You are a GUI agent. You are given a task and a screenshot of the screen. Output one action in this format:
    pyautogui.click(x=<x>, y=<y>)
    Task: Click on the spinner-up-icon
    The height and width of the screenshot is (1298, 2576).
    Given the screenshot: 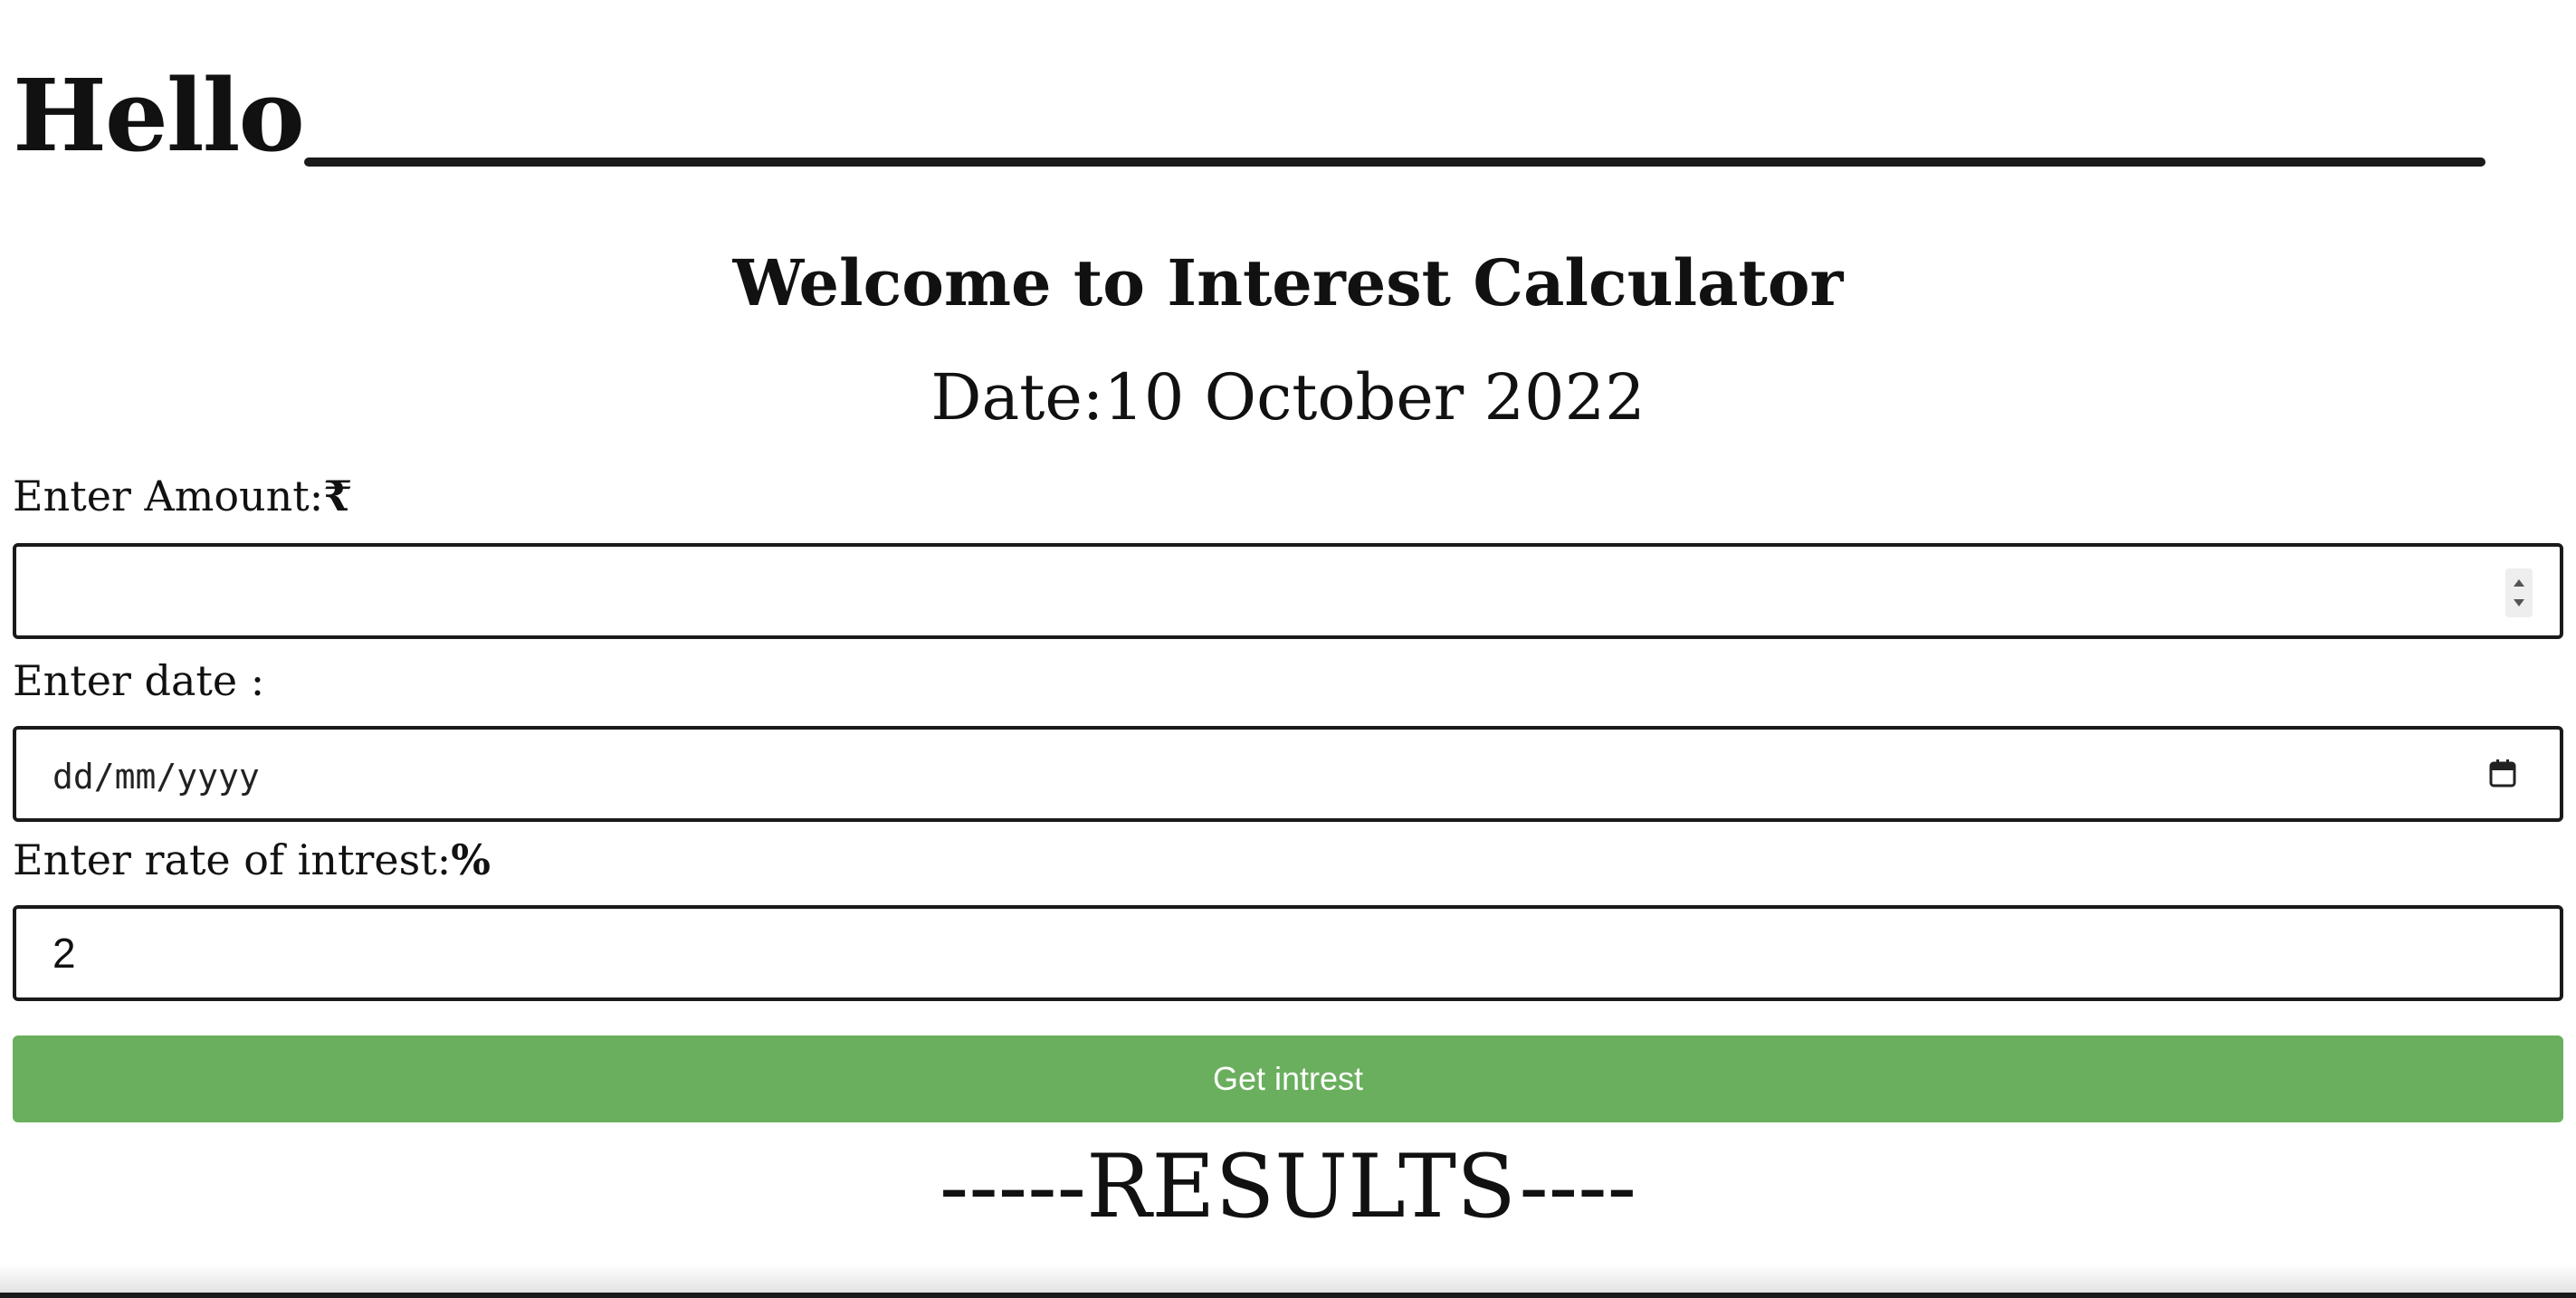 What is the action you would take?
    pyautogui.click(x=2519, y=583)
    